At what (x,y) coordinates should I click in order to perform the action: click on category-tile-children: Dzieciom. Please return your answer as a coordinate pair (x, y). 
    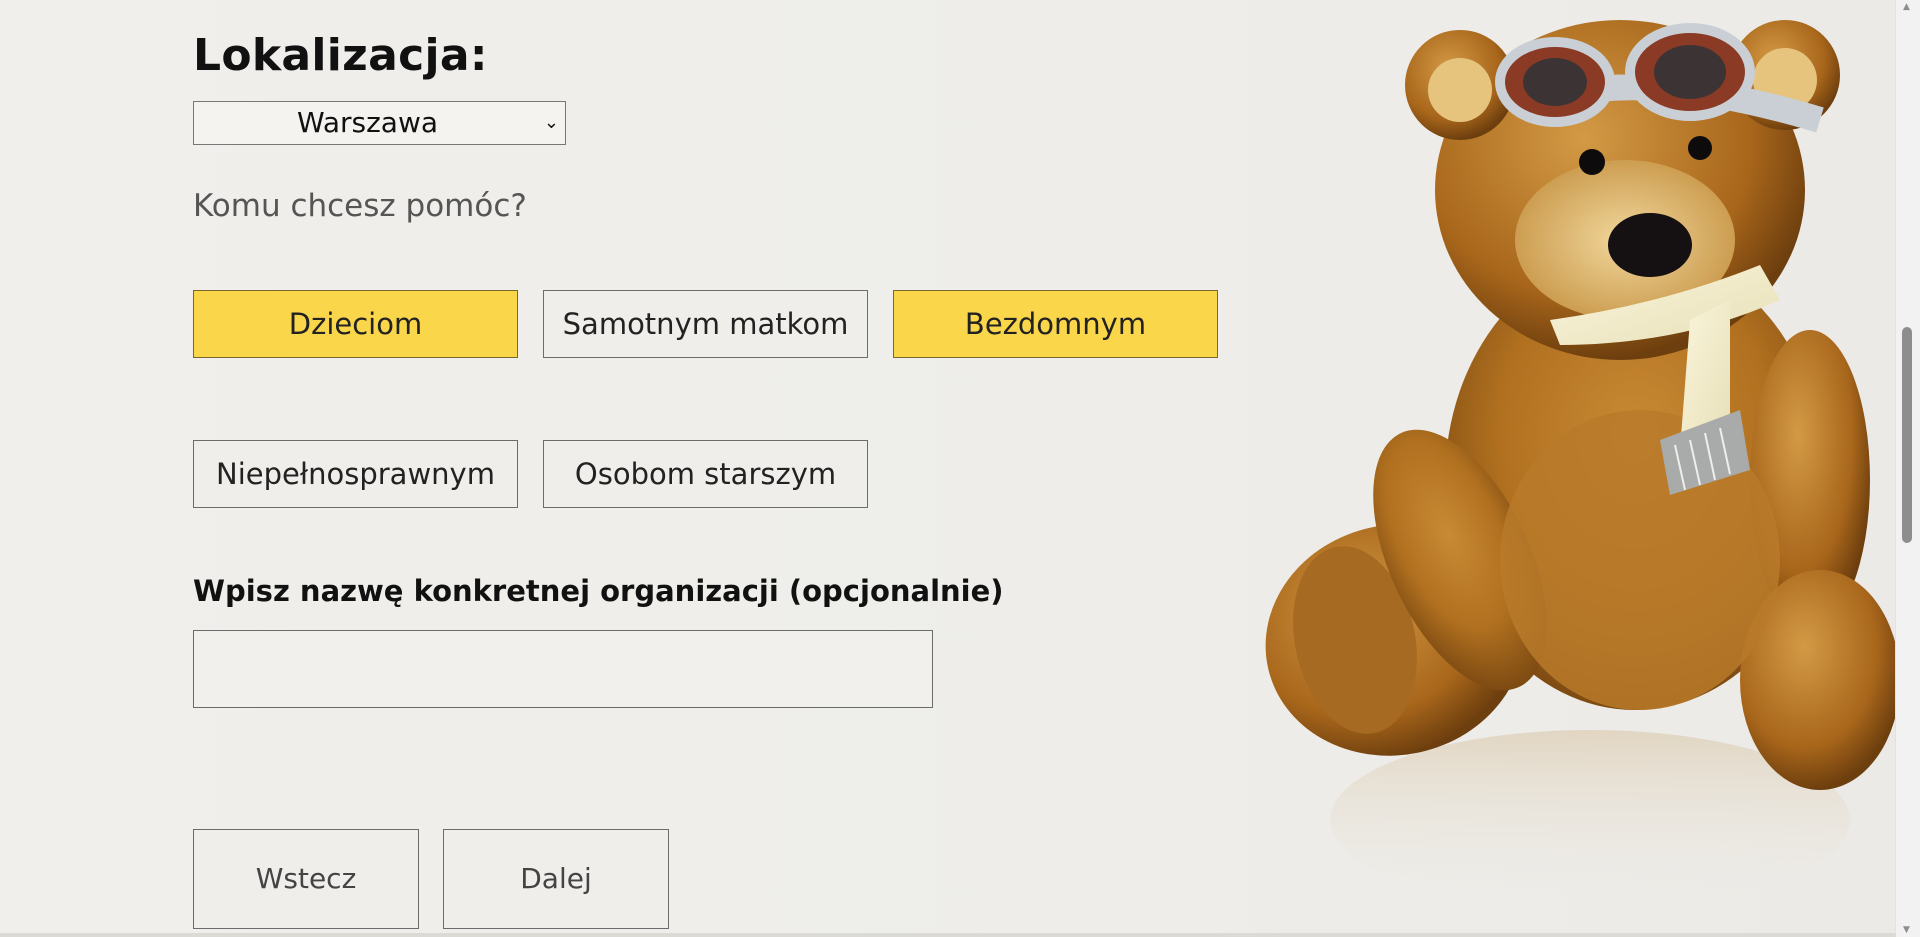
    Looking at the image, I should click on (355, 324).